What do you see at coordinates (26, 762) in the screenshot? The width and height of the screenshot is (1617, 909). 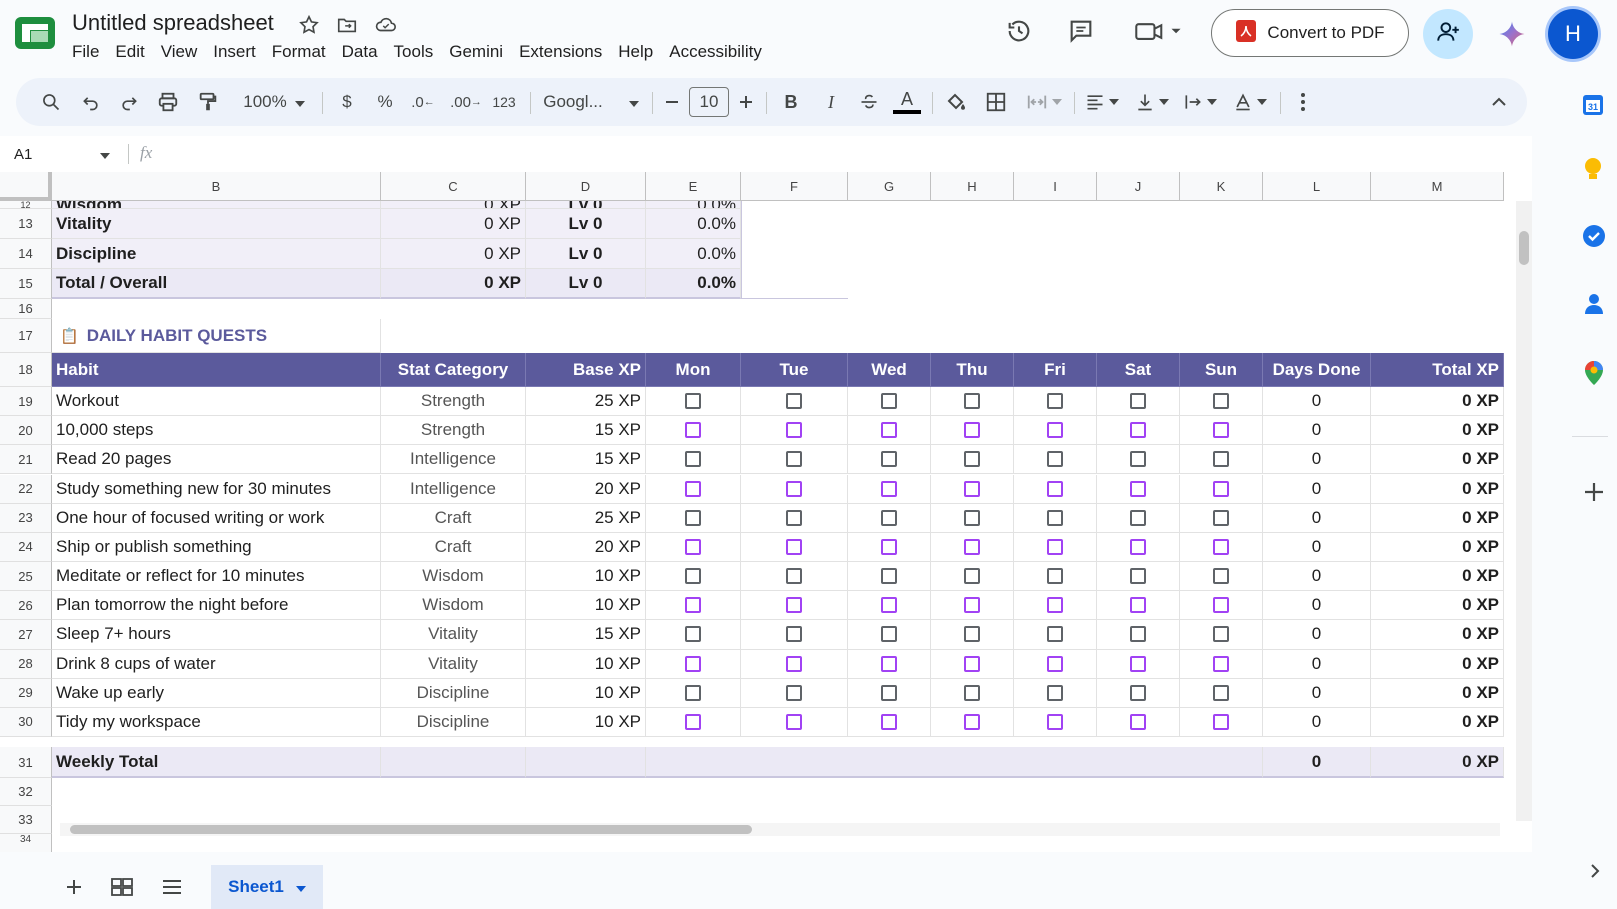 I see `row-header: 31` at bounding box center [26, 762].